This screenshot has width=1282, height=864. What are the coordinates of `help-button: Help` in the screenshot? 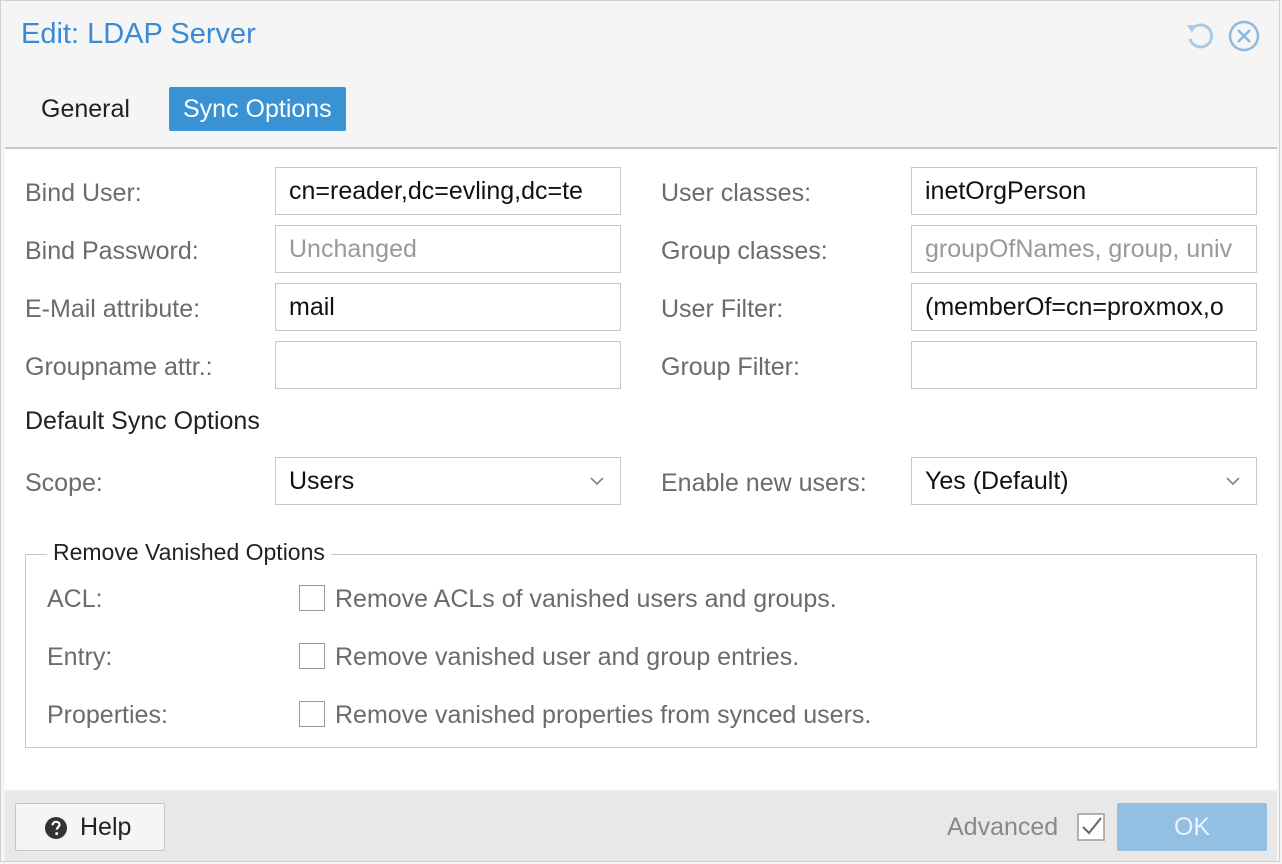 It's located at (90, 827).